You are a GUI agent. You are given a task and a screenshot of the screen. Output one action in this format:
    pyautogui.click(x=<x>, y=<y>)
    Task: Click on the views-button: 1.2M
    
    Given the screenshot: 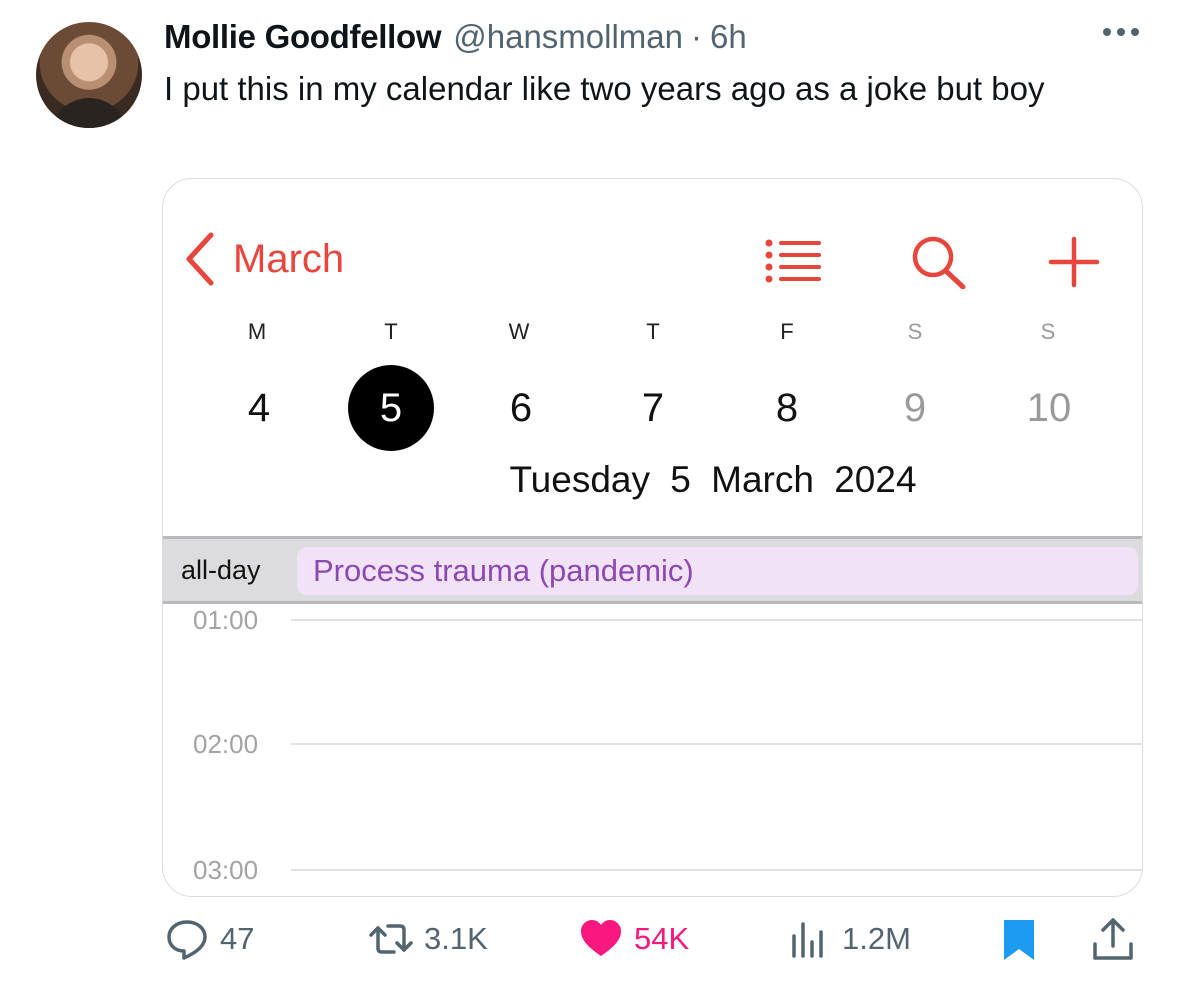 What is the action you would take?
    pyautogui.click(x=848, y=939)
    